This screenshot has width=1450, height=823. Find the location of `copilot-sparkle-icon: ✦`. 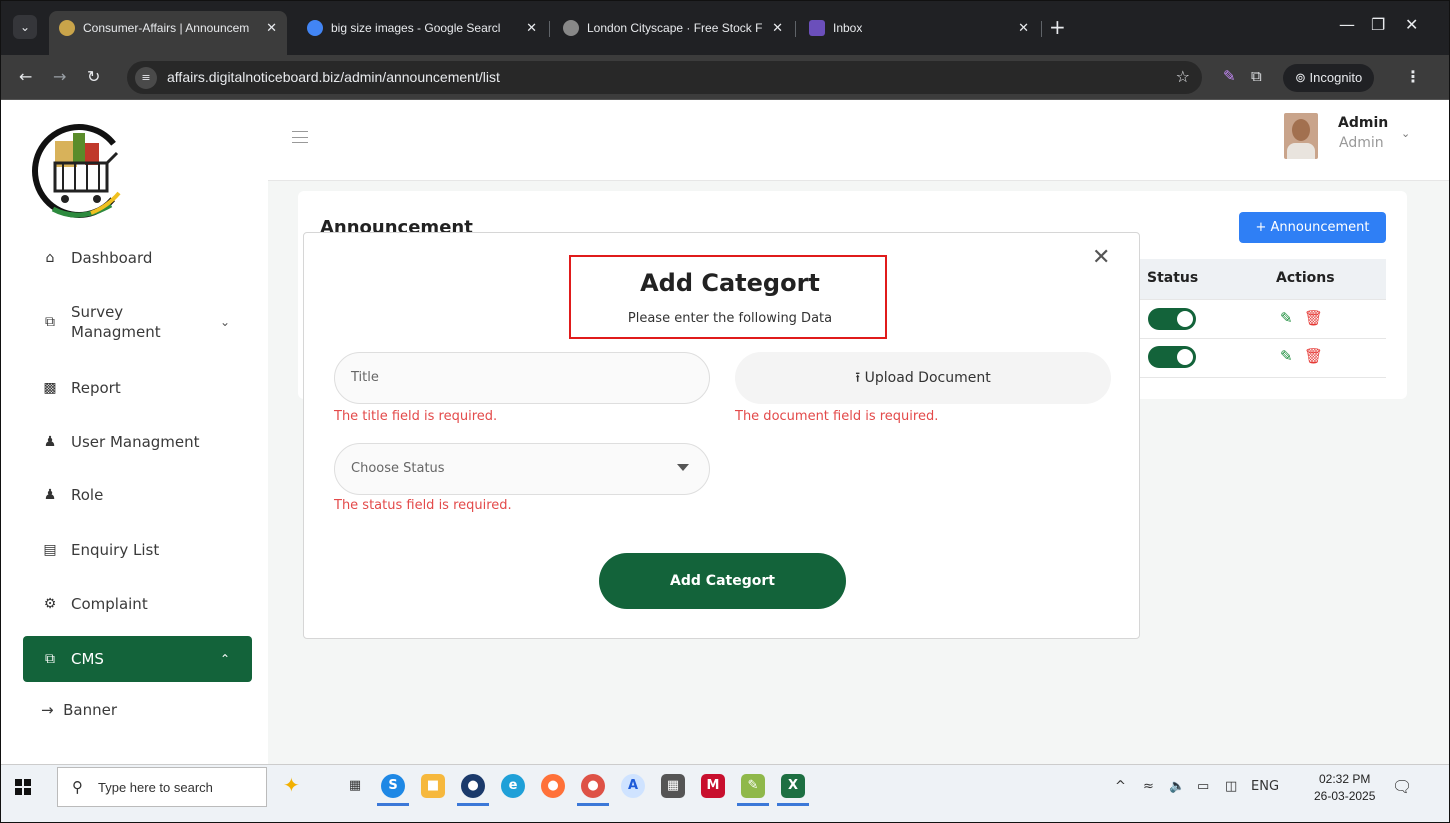

copilot-sparkle-icon: ✦ is located at coordinates (291, 785).